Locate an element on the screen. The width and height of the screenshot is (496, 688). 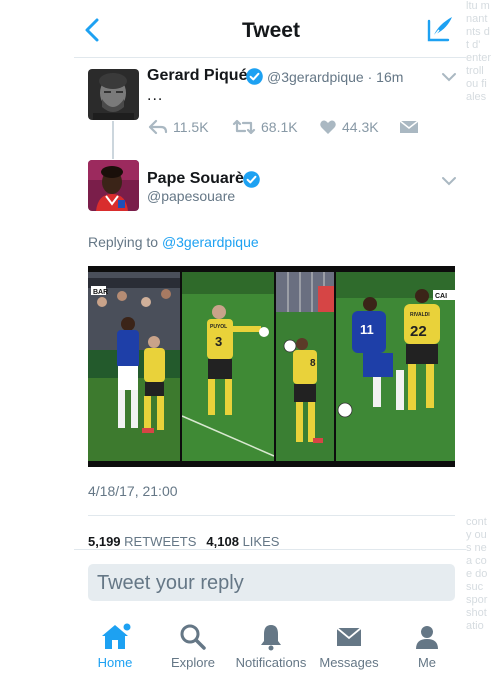
media-overlay-jersey-text: RIVALDI is located at coordinates (420, 315).